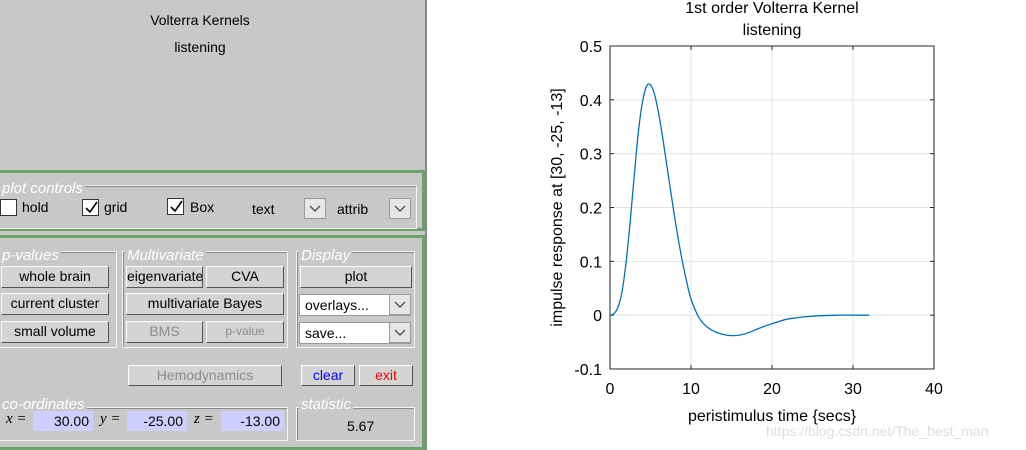 The width and height of the screenshot is (1026, 450). I want to click on x-tick-label: 40, so click(934, 389).